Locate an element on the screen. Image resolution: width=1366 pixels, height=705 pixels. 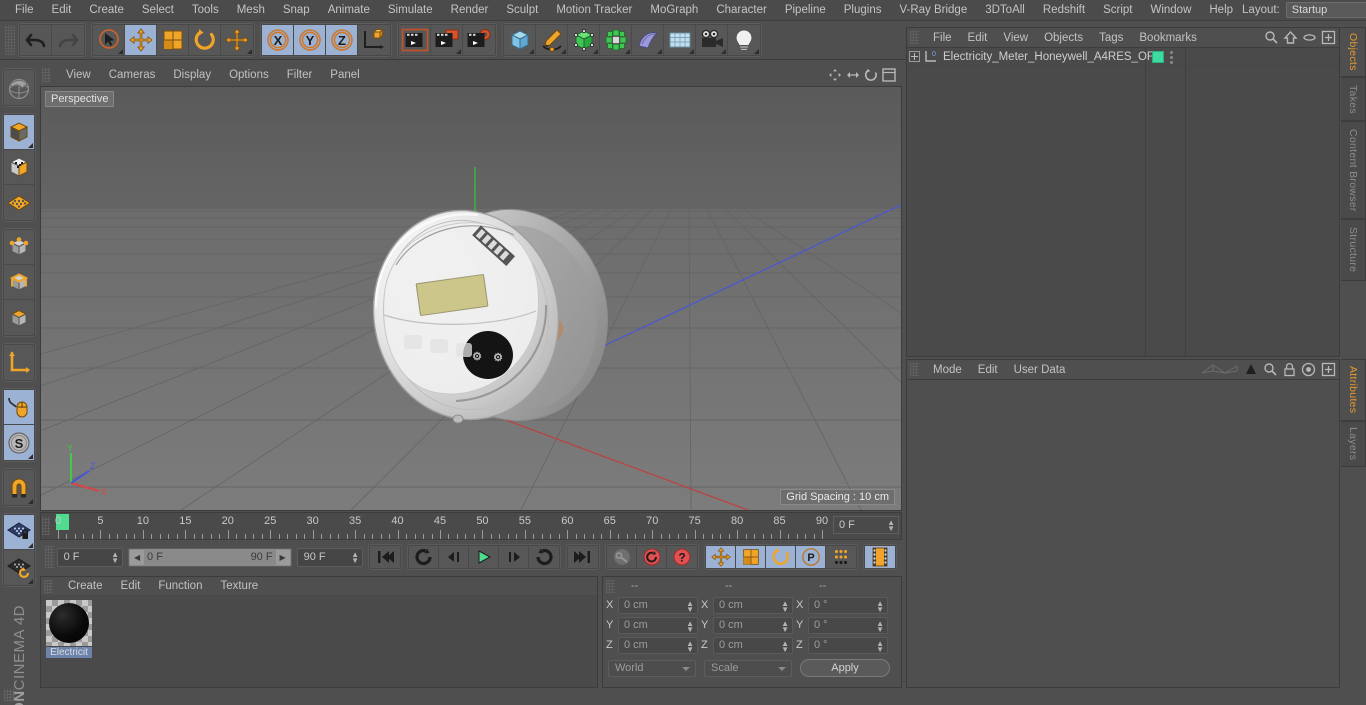
position-z-field: 0 cm ▲ ▼ is located at coordinates (658, 645).